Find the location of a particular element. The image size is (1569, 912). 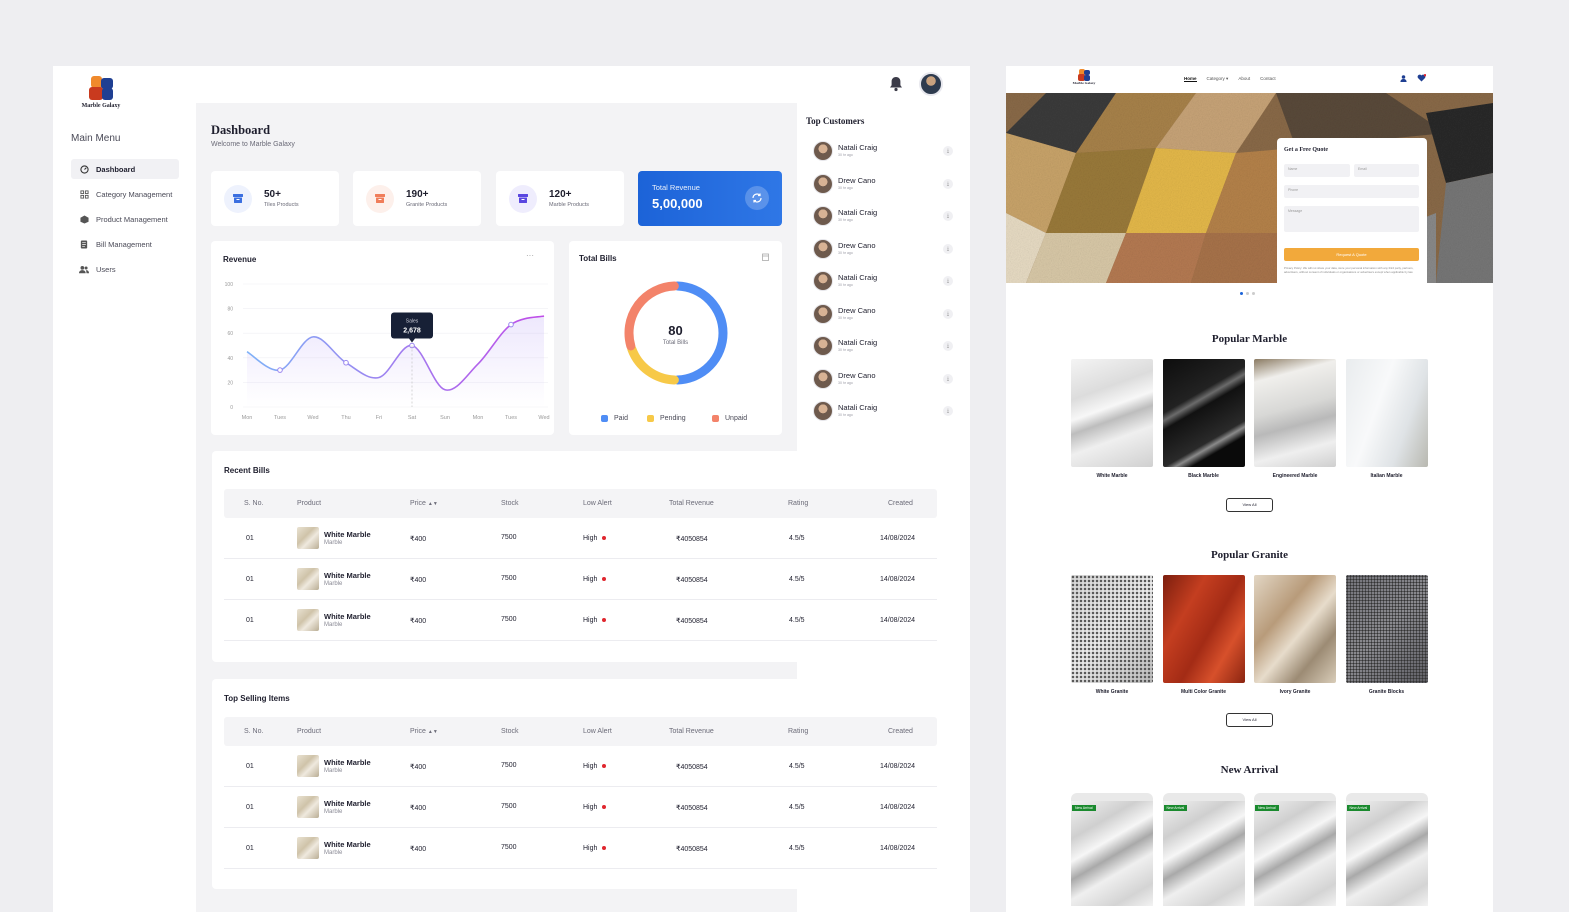

nav-category: Category ▾ is located at coordinates (1218, 79).